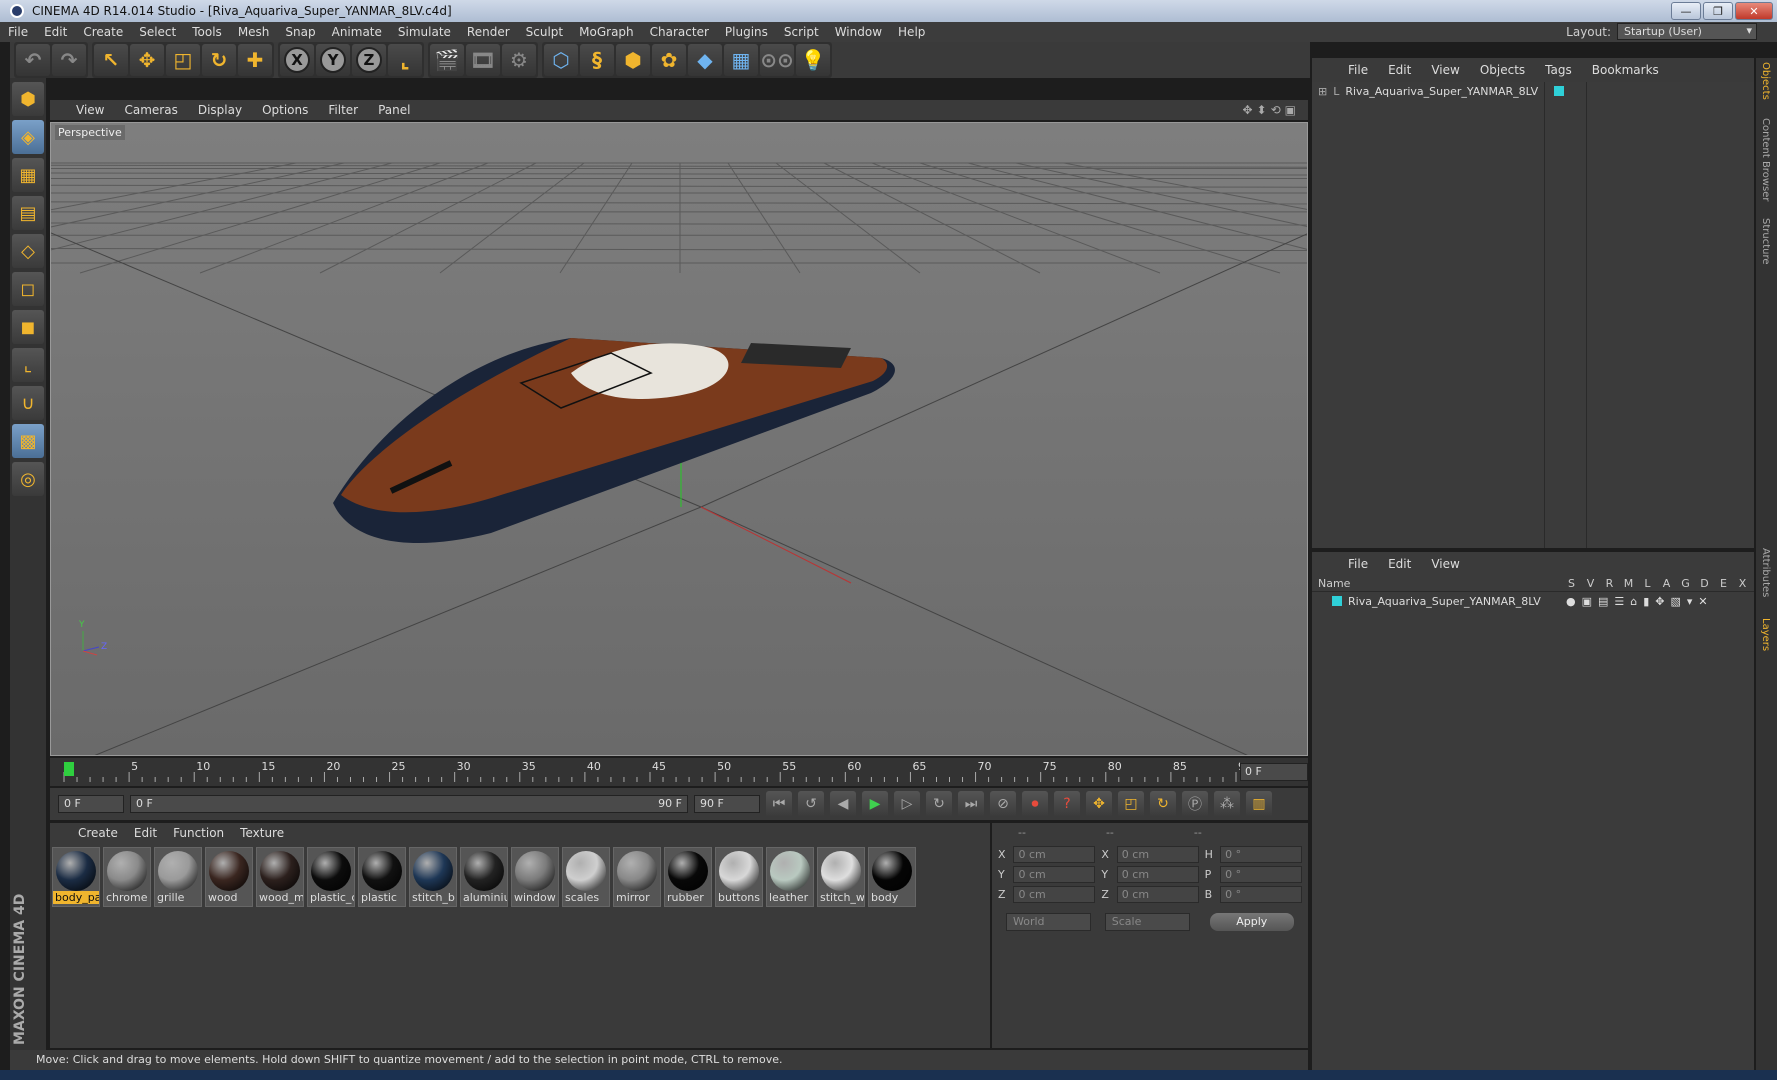 This screenshot has height=1080, width=1777. I want to click on make-editable-icon: ⬢, so click(28, 99).